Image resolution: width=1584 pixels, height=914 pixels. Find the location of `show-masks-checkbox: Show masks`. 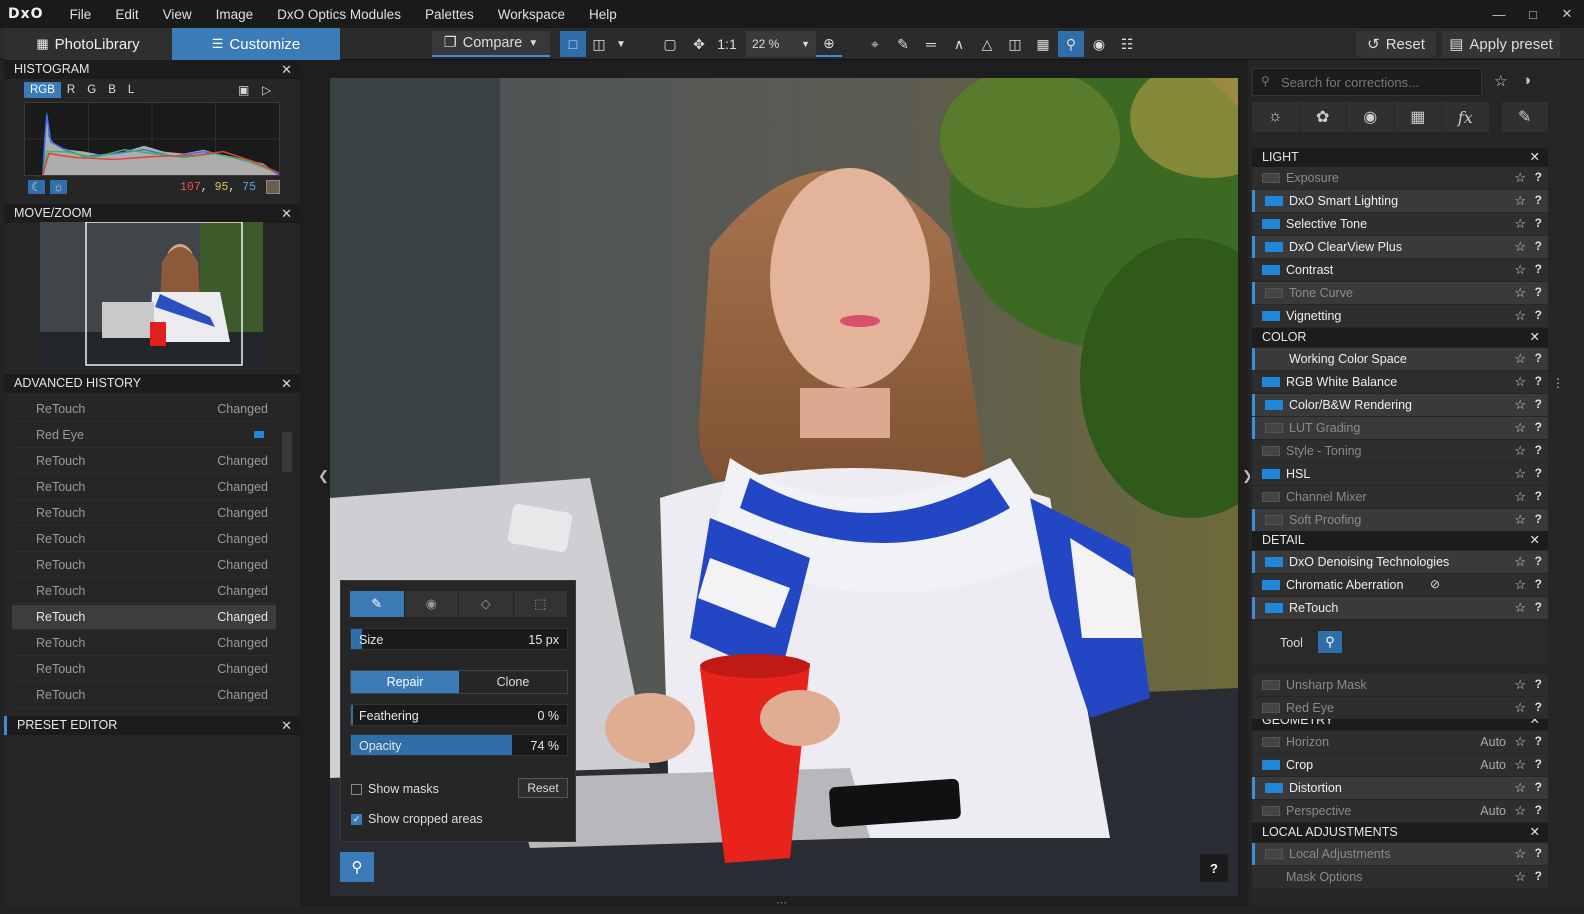

show-masks-checkbox: Show masks is located at coordinates (395, 789).